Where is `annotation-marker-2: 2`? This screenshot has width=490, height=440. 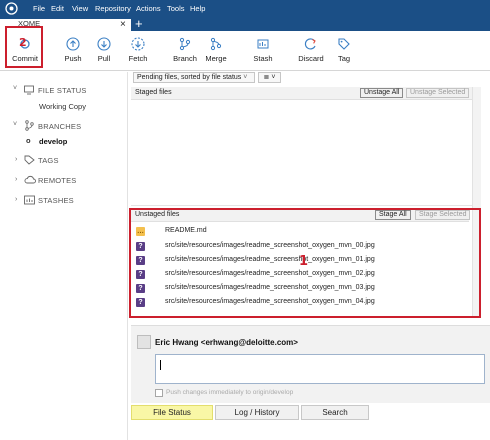
annotation-marker-2: 2 is located at coordinates (23, 42).